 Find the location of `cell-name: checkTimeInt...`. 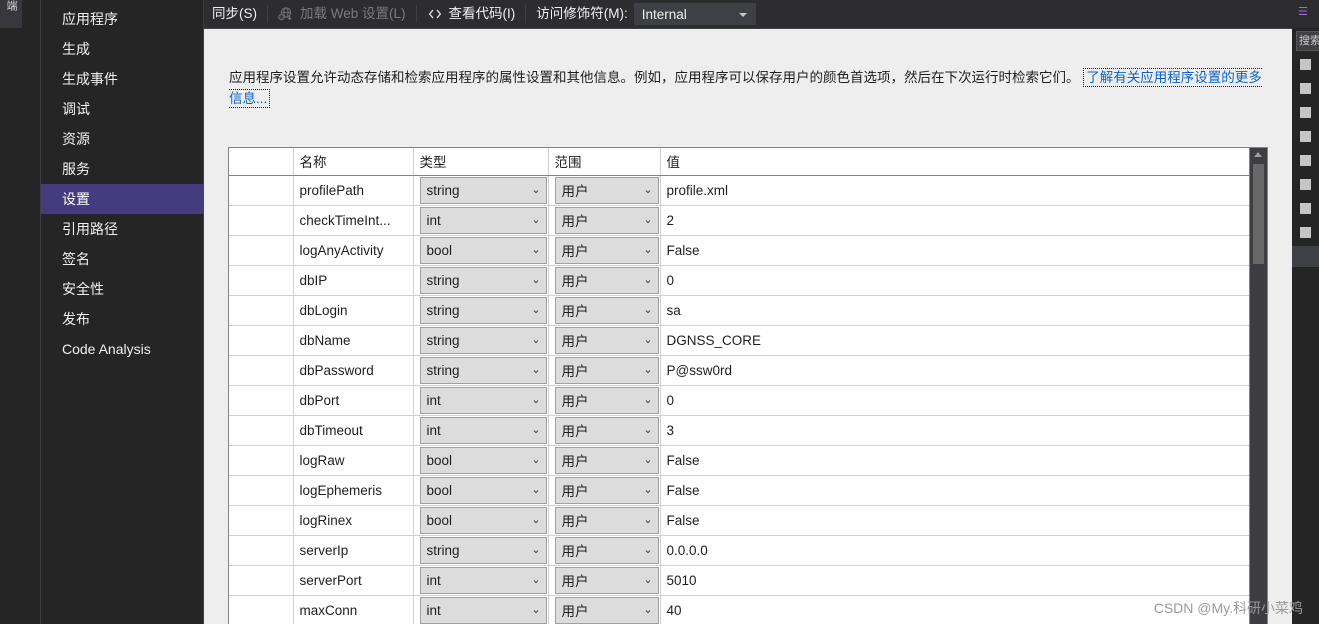

cell-name: checkTimeInt... is located at coordinates (353, 220).